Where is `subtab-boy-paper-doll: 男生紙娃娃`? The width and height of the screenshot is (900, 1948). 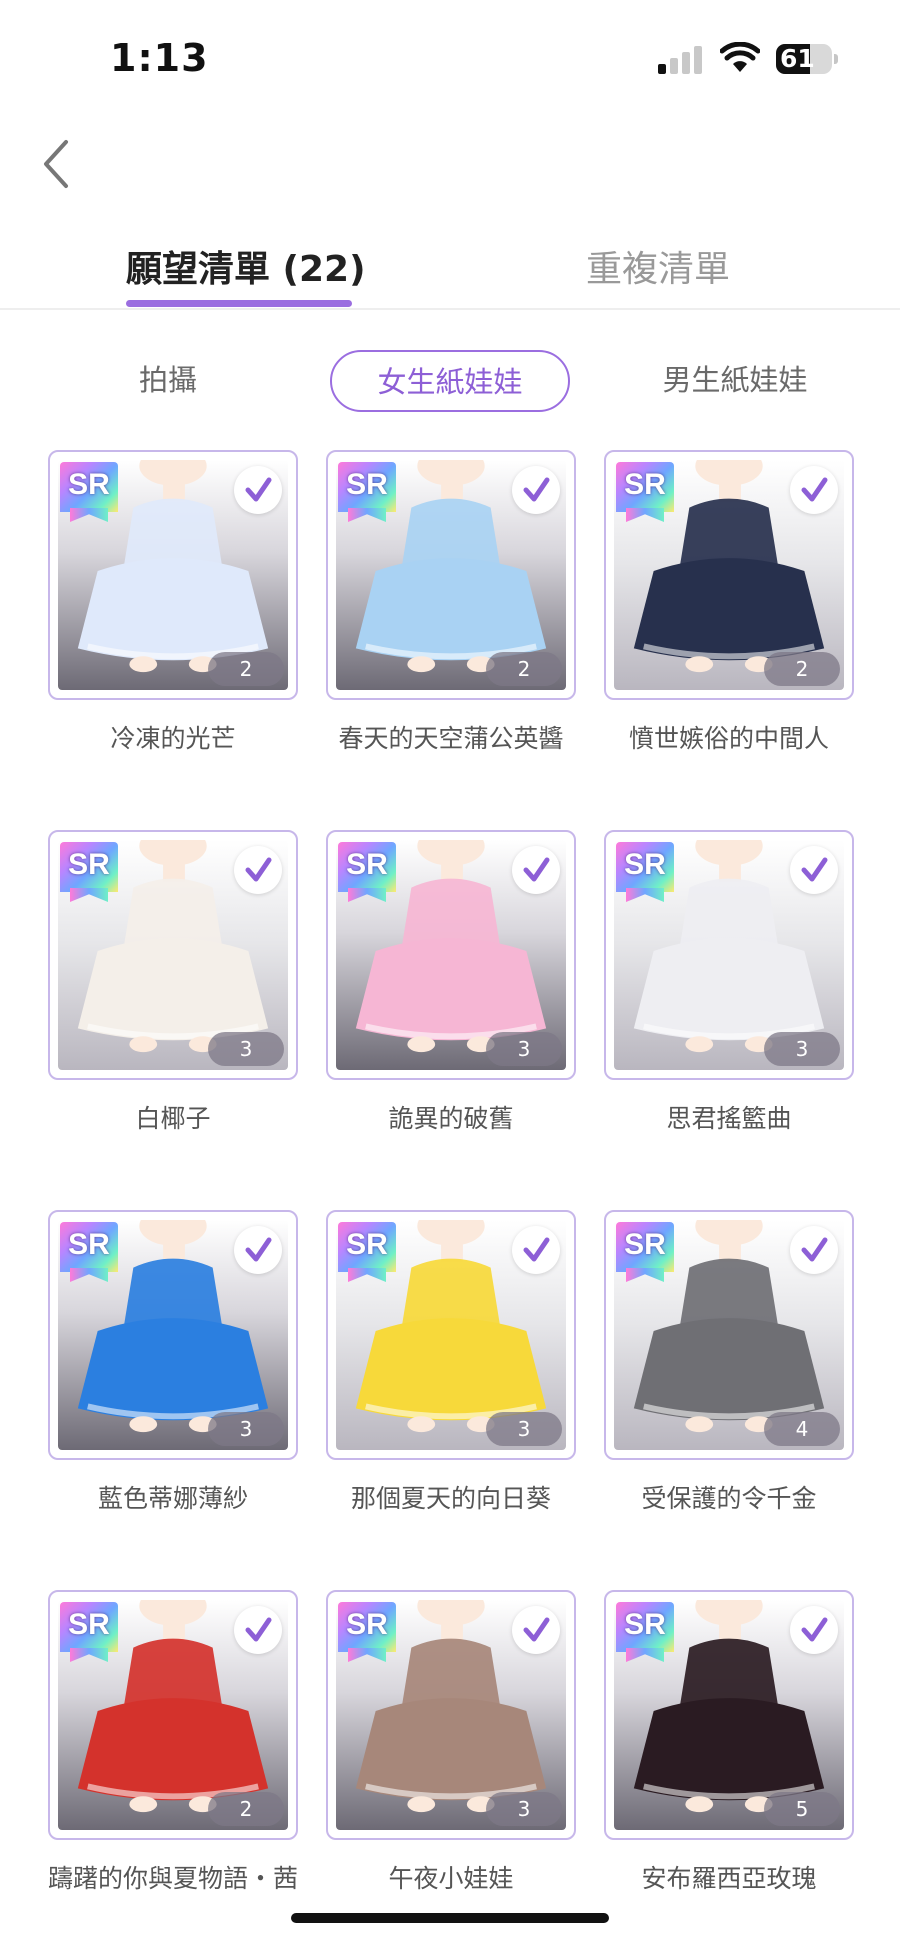 subtab-boy-paper-doll: 男生紙娃娃 is located at coordinates (735, 381).